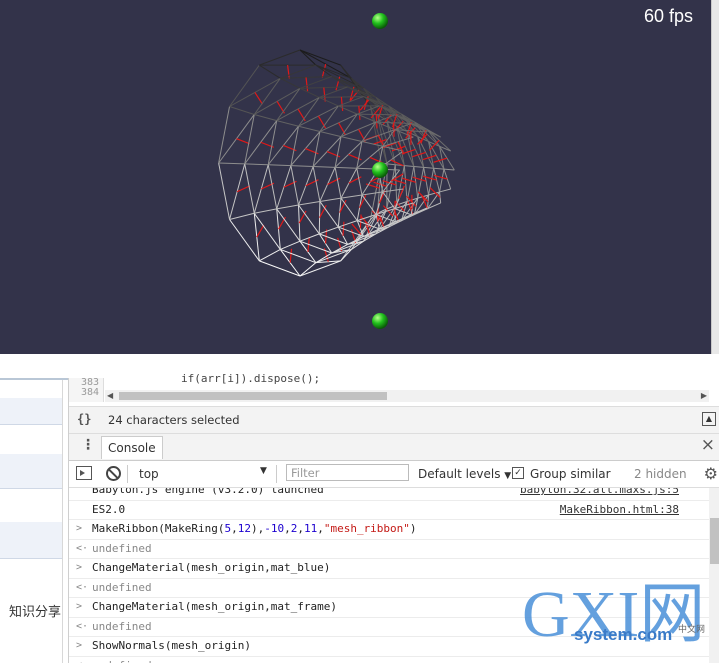 This screenshot has height=664, width=719. I want to click on more-vertical-icon: ⋮, so click(88, 445).